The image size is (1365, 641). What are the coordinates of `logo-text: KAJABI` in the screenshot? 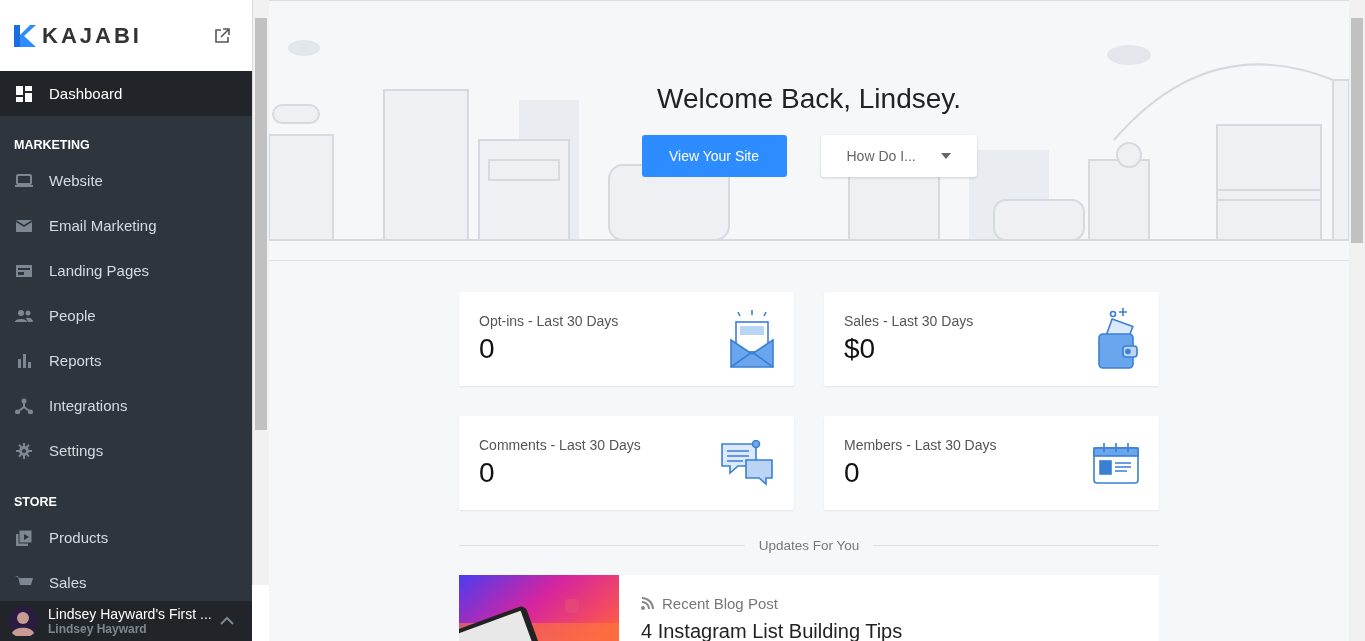 It's located at (92, 35).